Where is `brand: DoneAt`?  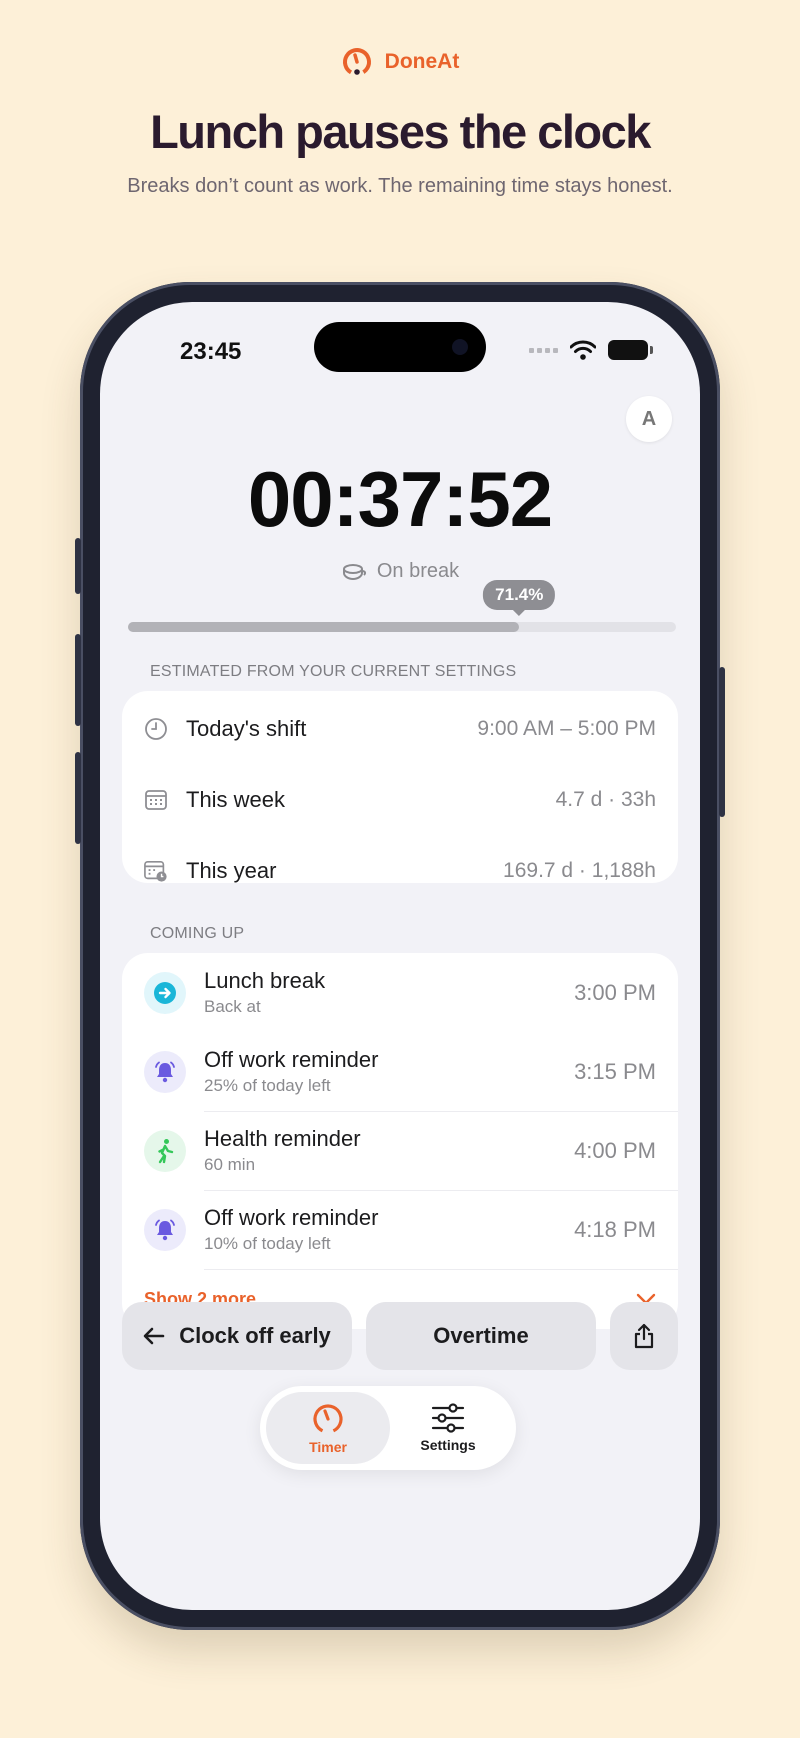
brand: DoneAt is located at coordinates (400, 62).